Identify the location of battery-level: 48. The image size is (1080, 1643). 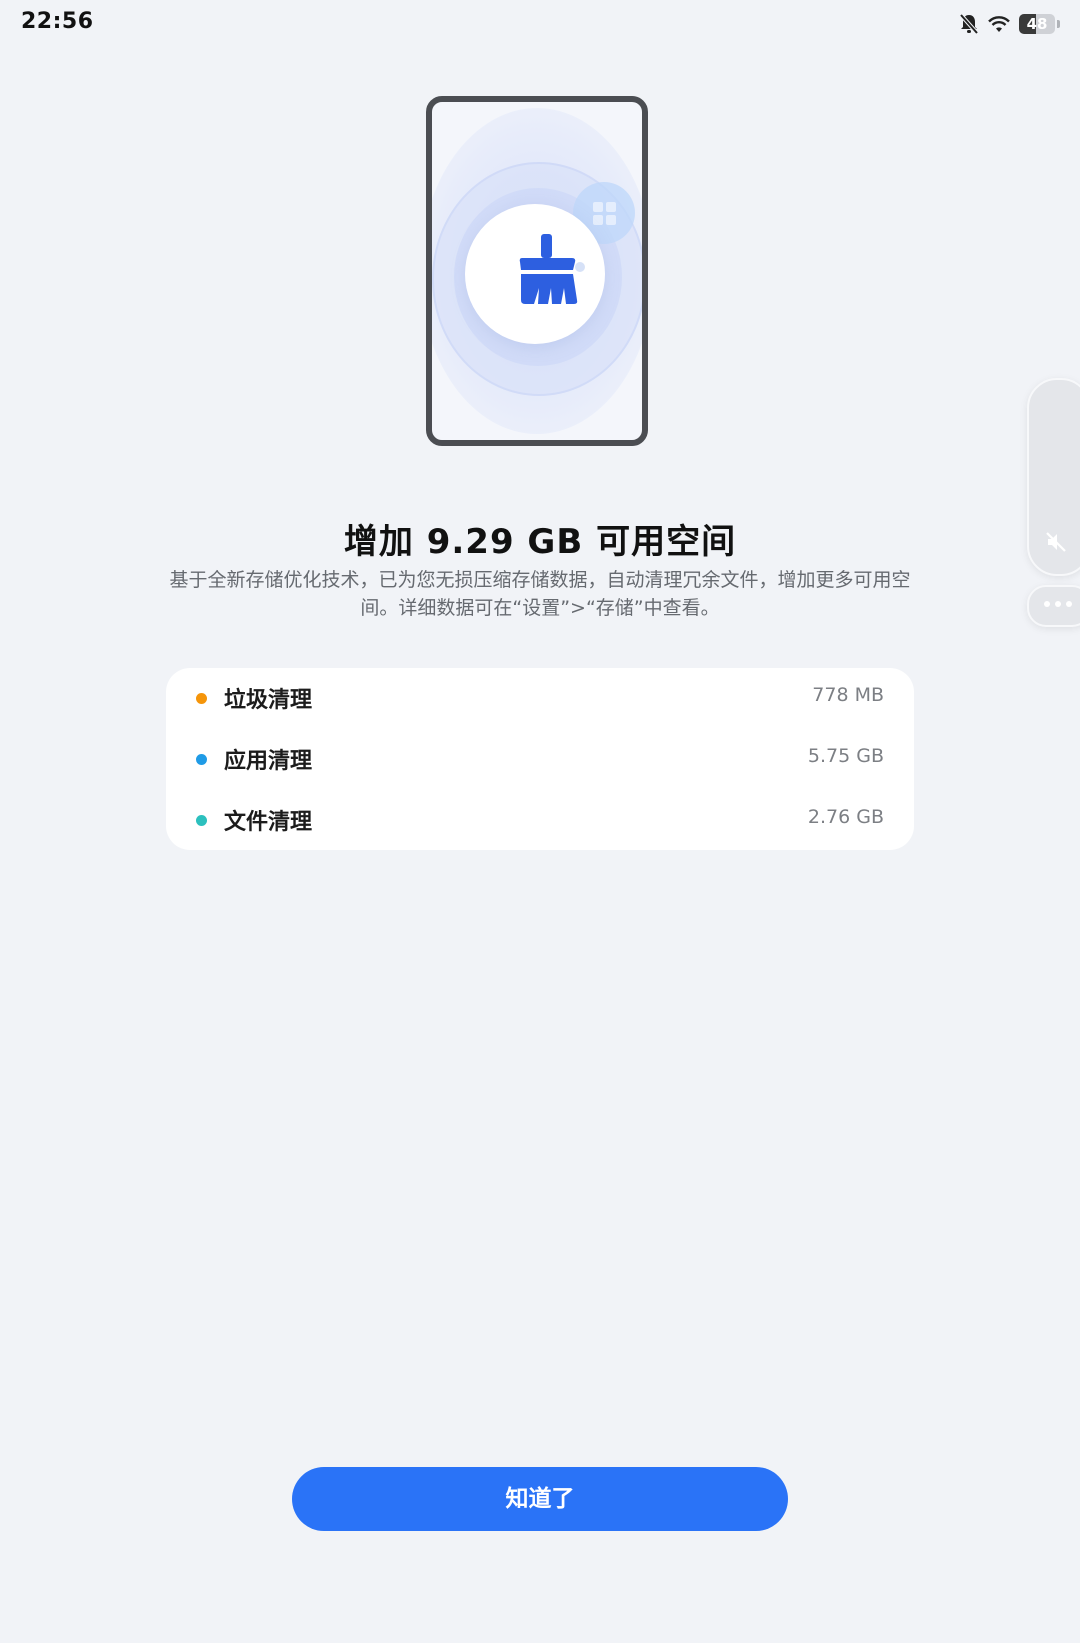
(1037, 24).